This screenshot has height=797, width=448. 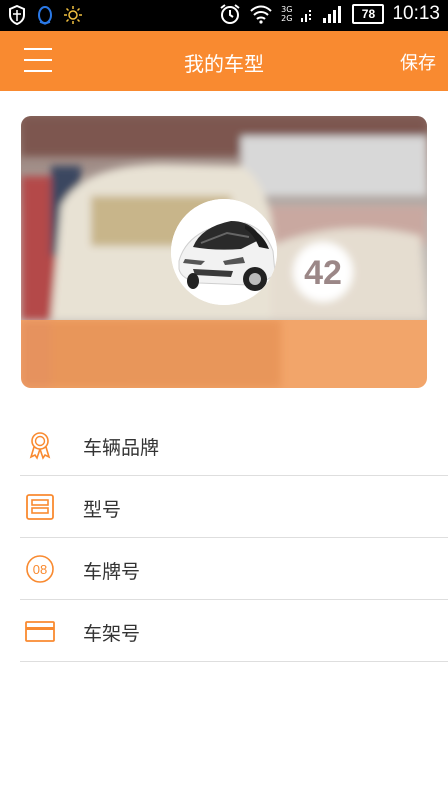 I want to click on page-title: 我的车型, so click(x=224, y=64).